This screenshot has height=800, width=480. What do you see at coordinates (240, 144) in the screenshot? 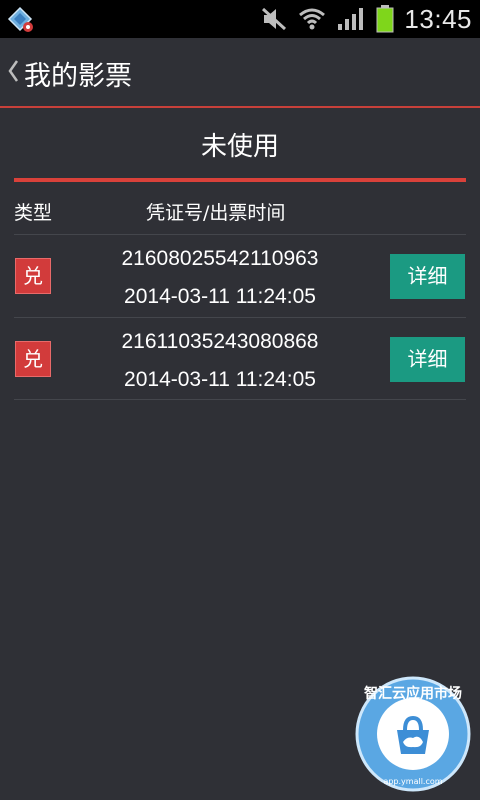
I see `tab-unused: 未使用` at bounding box center [240, 144].